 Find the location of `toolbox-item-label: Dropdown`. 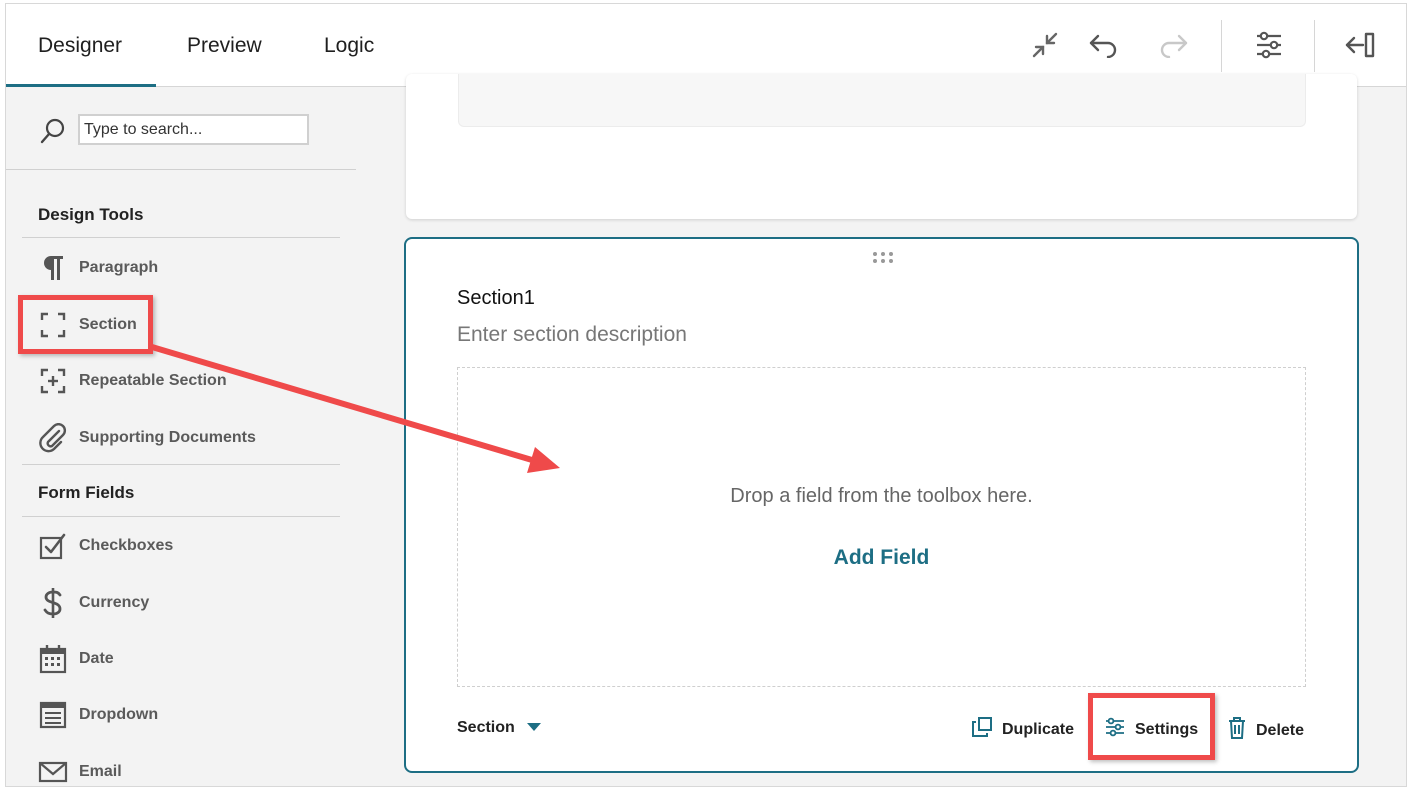

toolbox-item-label: Dropdown is located at coordinates (119, 714).